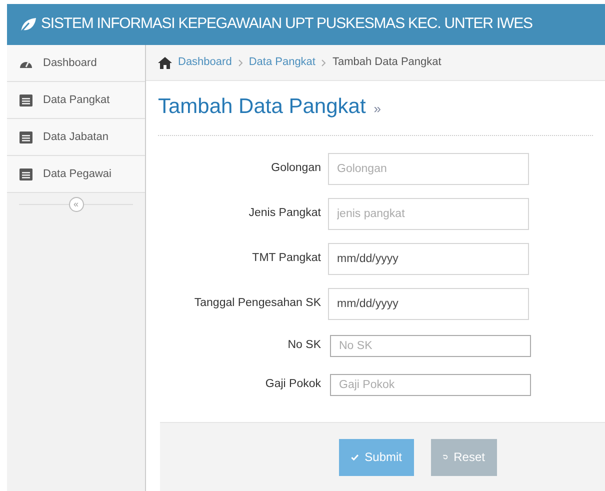 This screenshot has height=491, width=605. I want to click on input-field: Gaji Pokok, so click(430, 385).